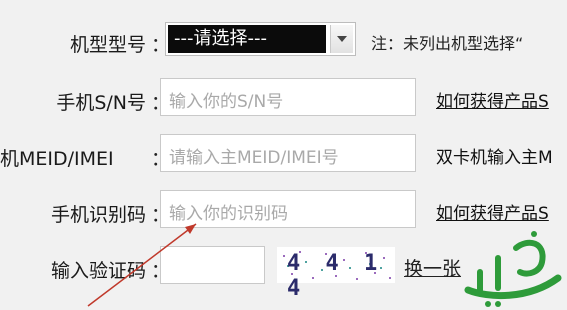  Describe the element at coordinates (492, 211) in the screenshot. I see `idcode-help-link: 如何获得产品S` at that location.